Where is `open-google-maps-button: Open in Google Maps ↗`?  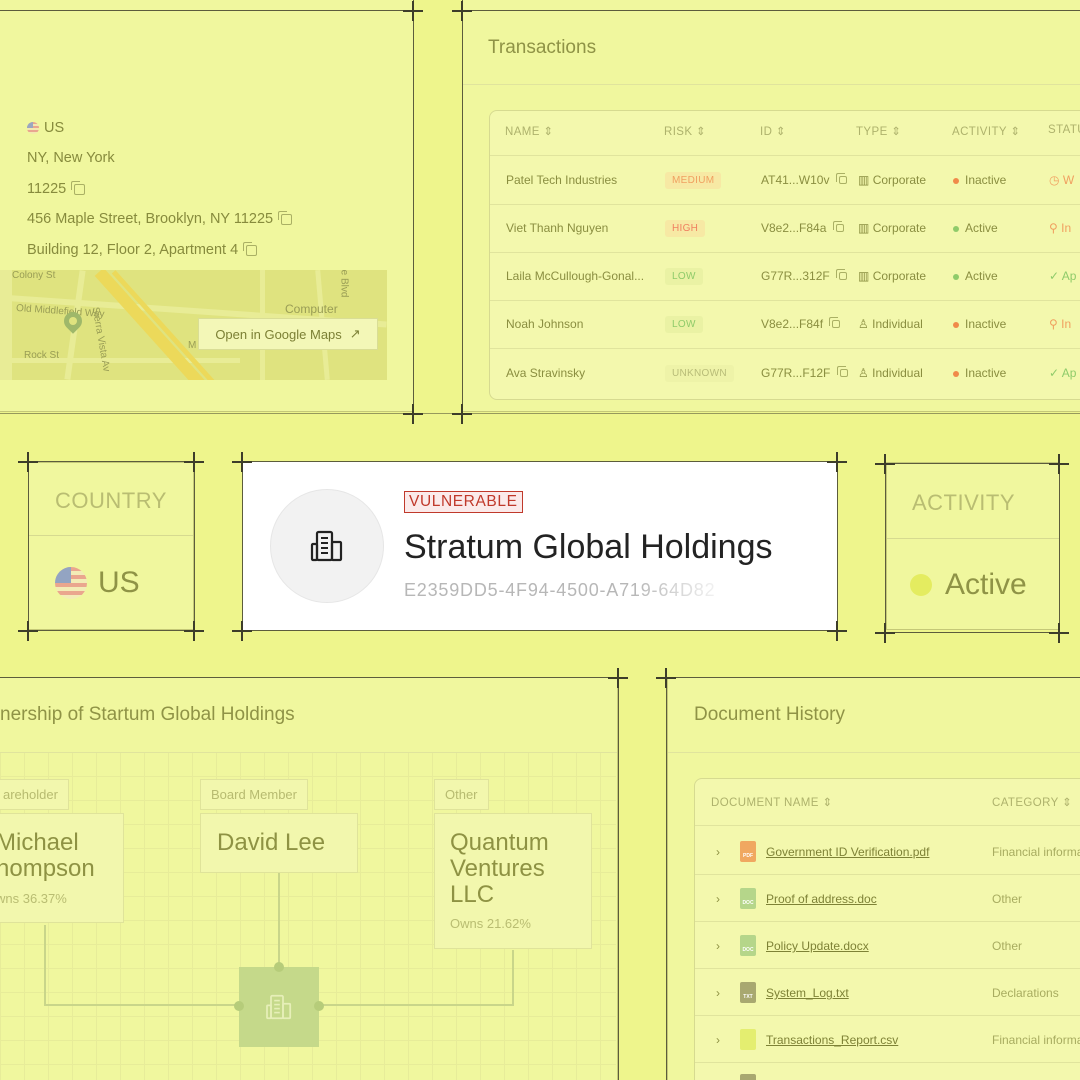 open-google-maps-button: Open in Google Maps ↗ is located at coordinates (288, 334).